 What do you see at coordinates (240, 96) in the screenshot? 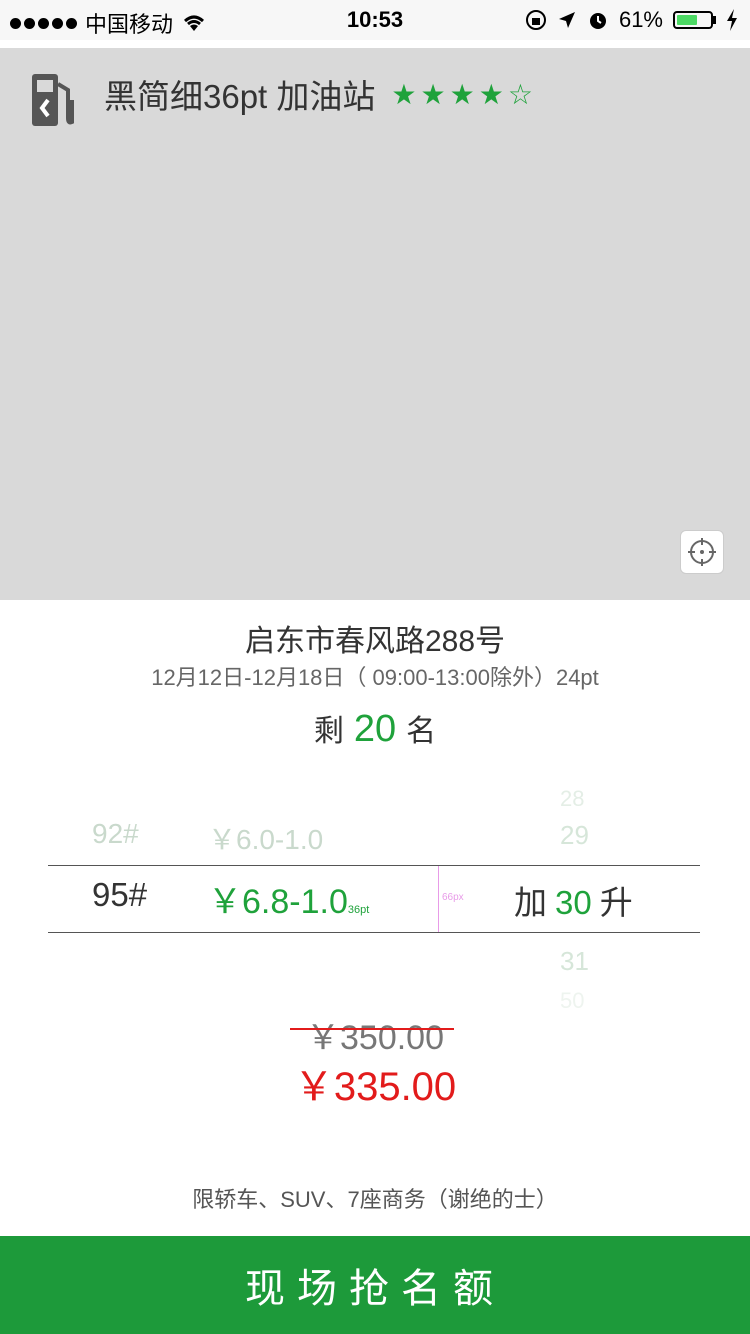
I see `station-name: 黑简细36pt 加油站` at bounding box center [240, 96].